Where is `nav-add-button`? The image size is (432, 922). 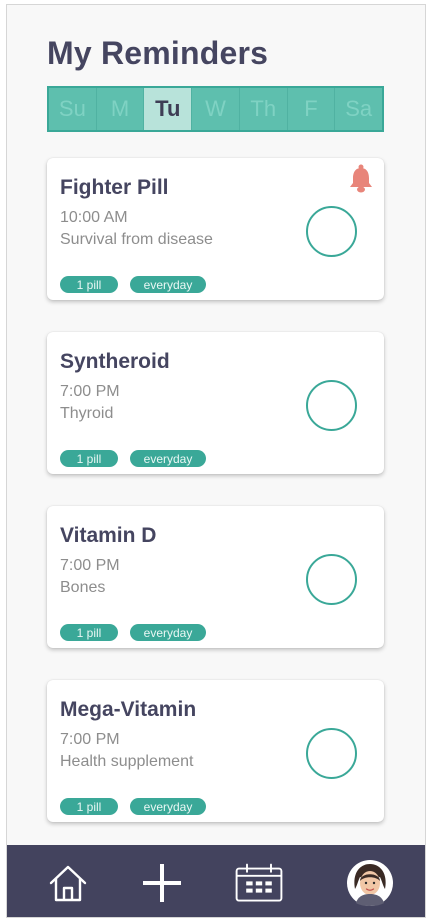 nav-add-button is located at coordinates (162, 883).